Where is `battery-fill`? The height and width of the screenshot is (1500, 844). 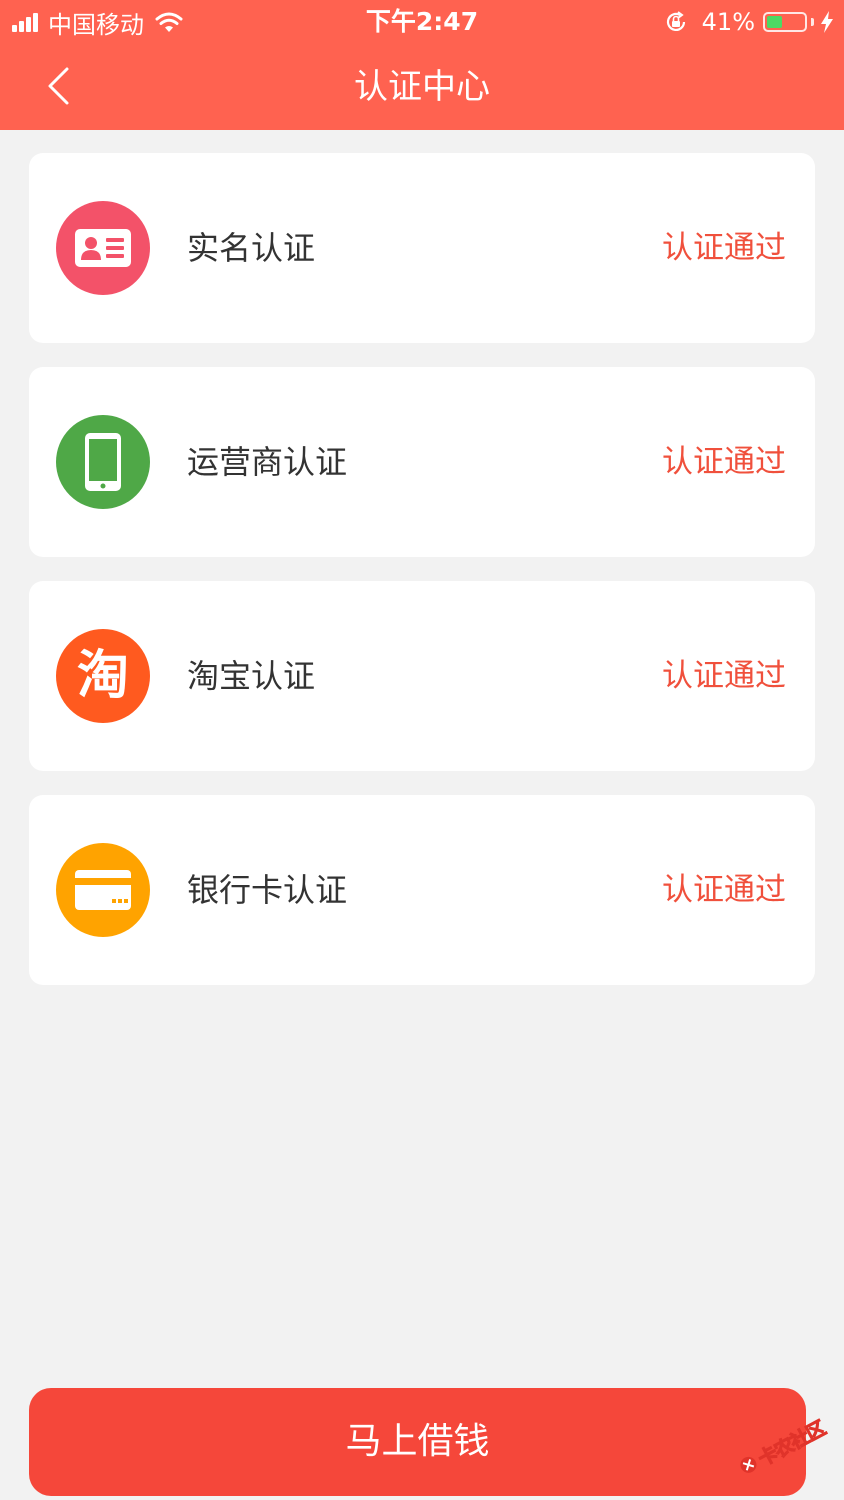 battery-fill is located at coordinates (774, 22).